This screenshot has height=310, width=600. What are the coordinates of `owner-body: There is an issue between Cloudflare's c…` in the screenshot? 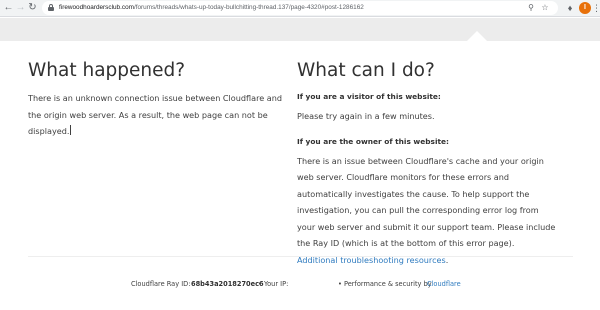 It's located at (426, 202).